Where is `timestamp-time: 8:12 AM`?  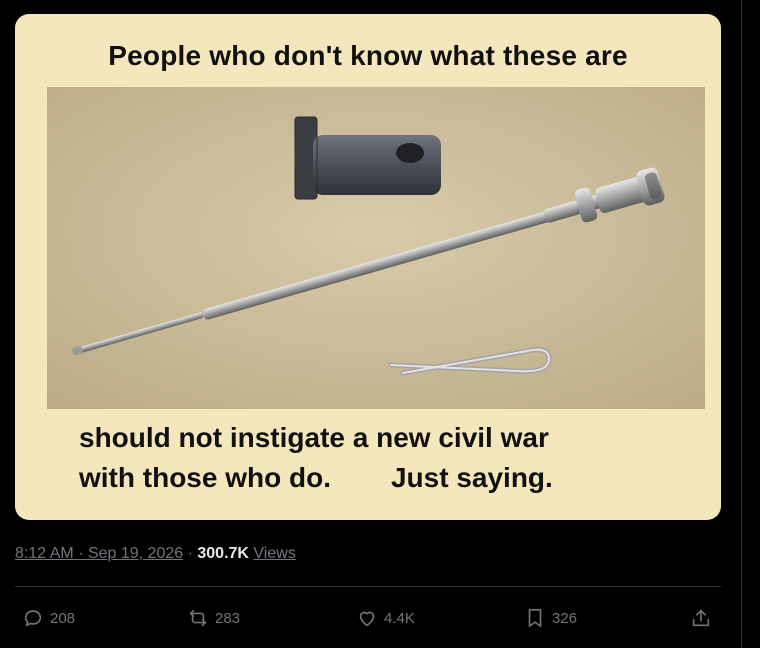 timestamp-time: 8:12 AM is located at coordinates (44, 553).